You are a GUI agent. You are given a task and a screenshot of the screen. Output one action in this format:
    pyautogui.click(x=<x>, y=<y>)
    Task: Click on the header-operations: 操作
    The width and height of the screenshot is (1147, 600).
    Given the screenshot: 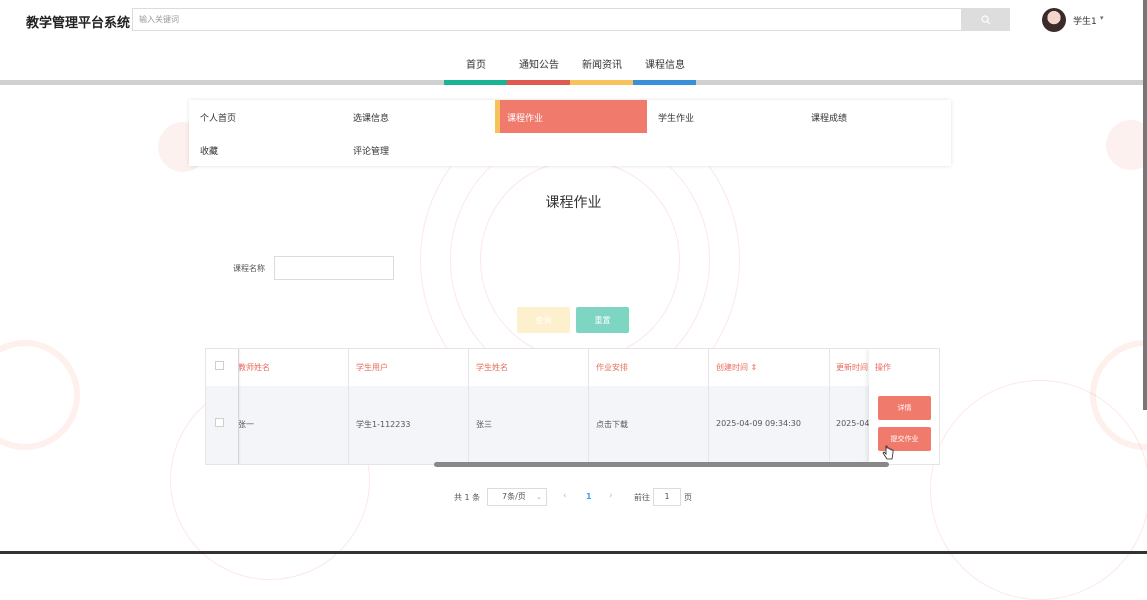 What is the action you would take?
    pyautogui.click(x=883, y=367)
    